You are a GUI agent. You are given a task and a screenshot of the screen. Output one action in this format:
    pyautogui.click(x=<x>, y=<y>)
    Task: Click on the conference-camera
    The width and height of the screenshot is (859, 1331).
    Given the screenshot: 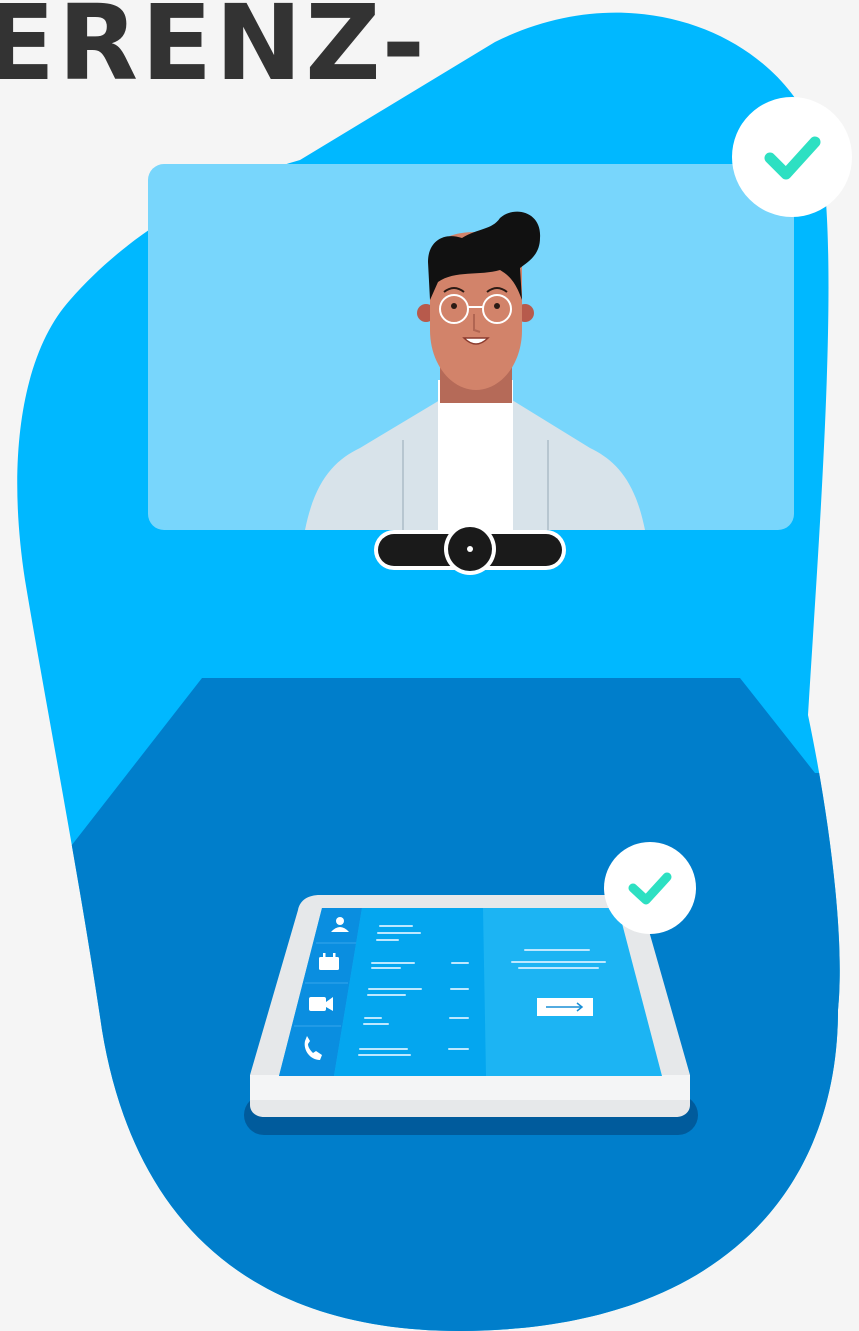 What is the action you would take?
    pyautogui.click(x=470, y=549)
    